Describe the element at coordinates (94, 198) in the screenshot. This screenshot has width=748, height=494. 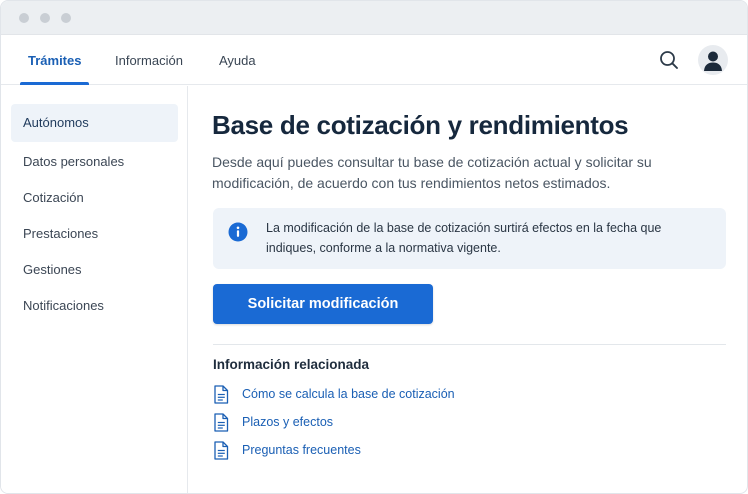
I see `sidebar-item-cotizacion: Cotización` at that location.